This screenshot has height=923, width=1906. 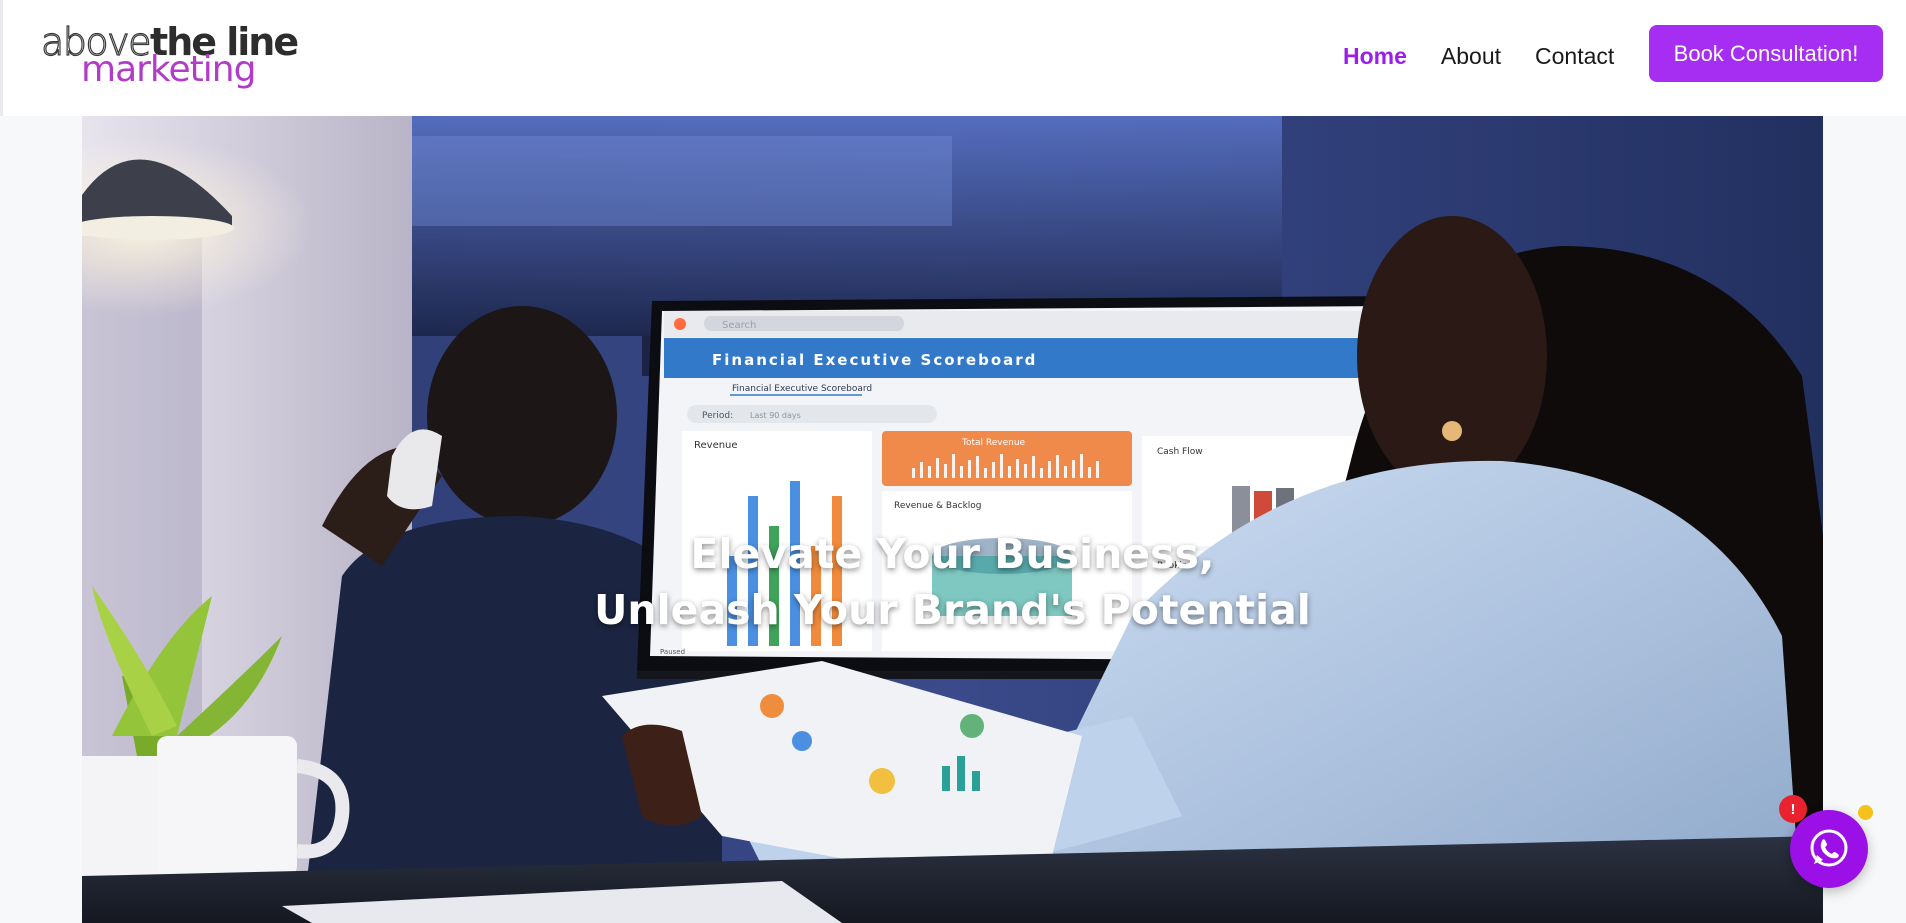 I want to click on logo-word-marketing: marketing, so click(x=168, y=69).